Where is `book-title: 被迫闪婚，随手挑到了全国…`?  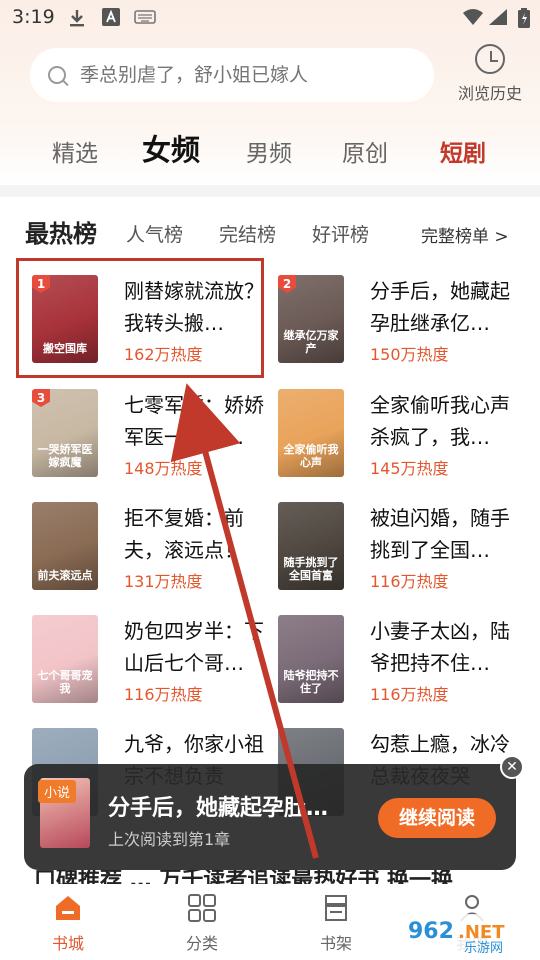
book-title: 被迫闪婚，随手挑到了全国… is located at coordinates (440, 534).